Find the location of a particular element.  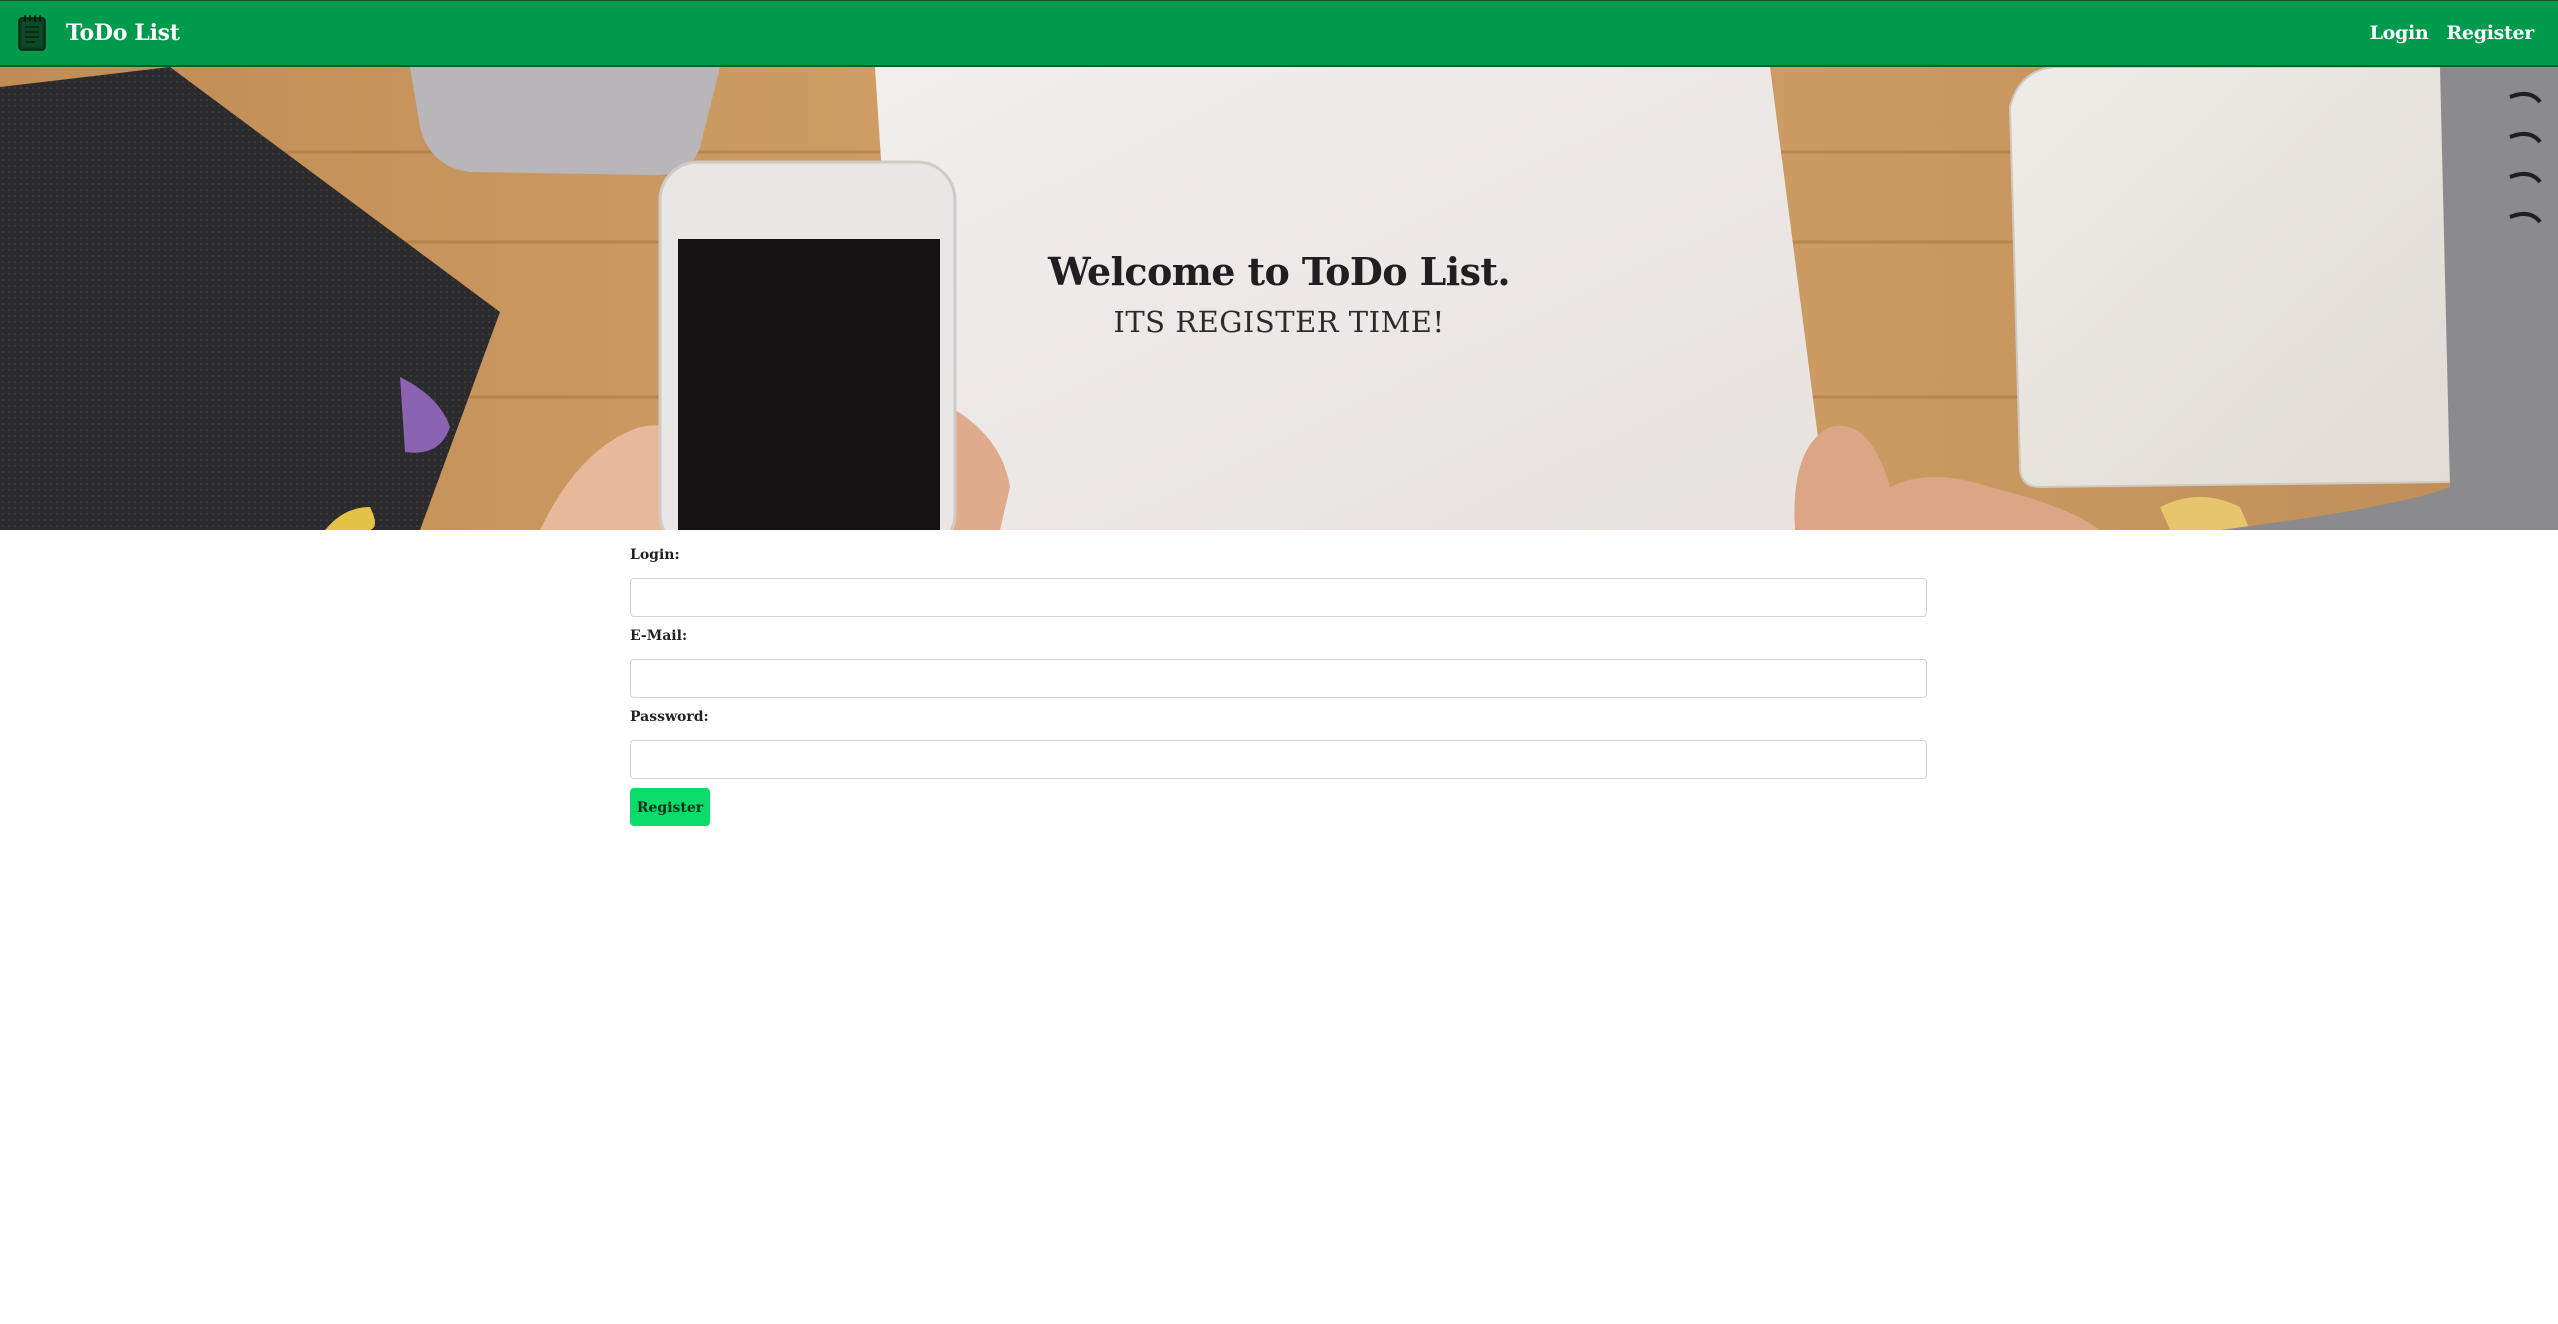

nav-login-link: Login is located at coordinates (2399, 33).